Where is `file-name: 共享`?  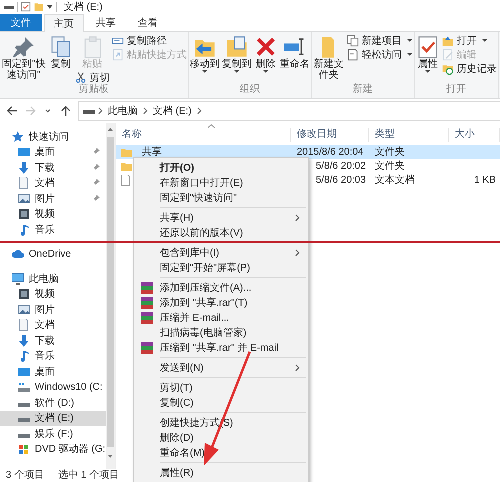 file-name: 共享 is located at coordinates (151, 152).